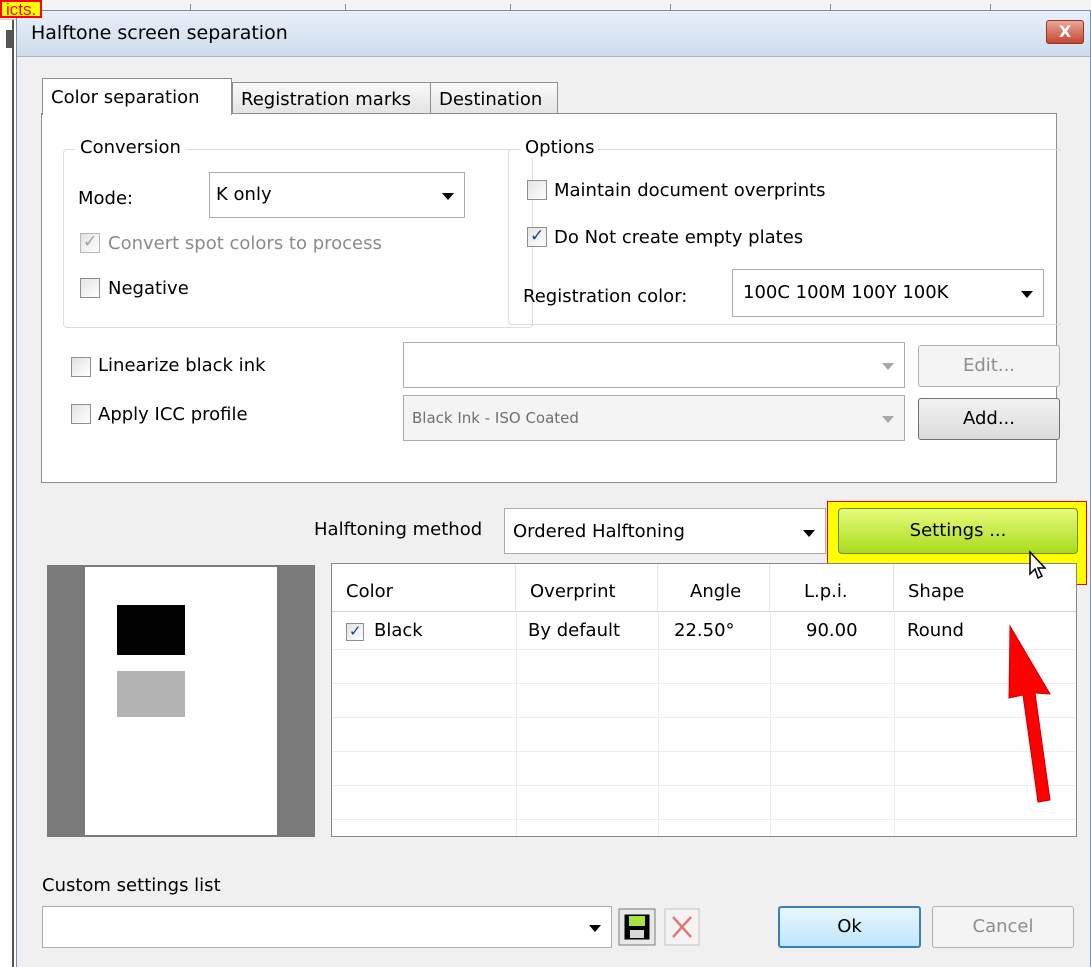  Describe the element at coordinates (1038, 565) in the screenshot. I see `mouse-cursor-icon` at that location.